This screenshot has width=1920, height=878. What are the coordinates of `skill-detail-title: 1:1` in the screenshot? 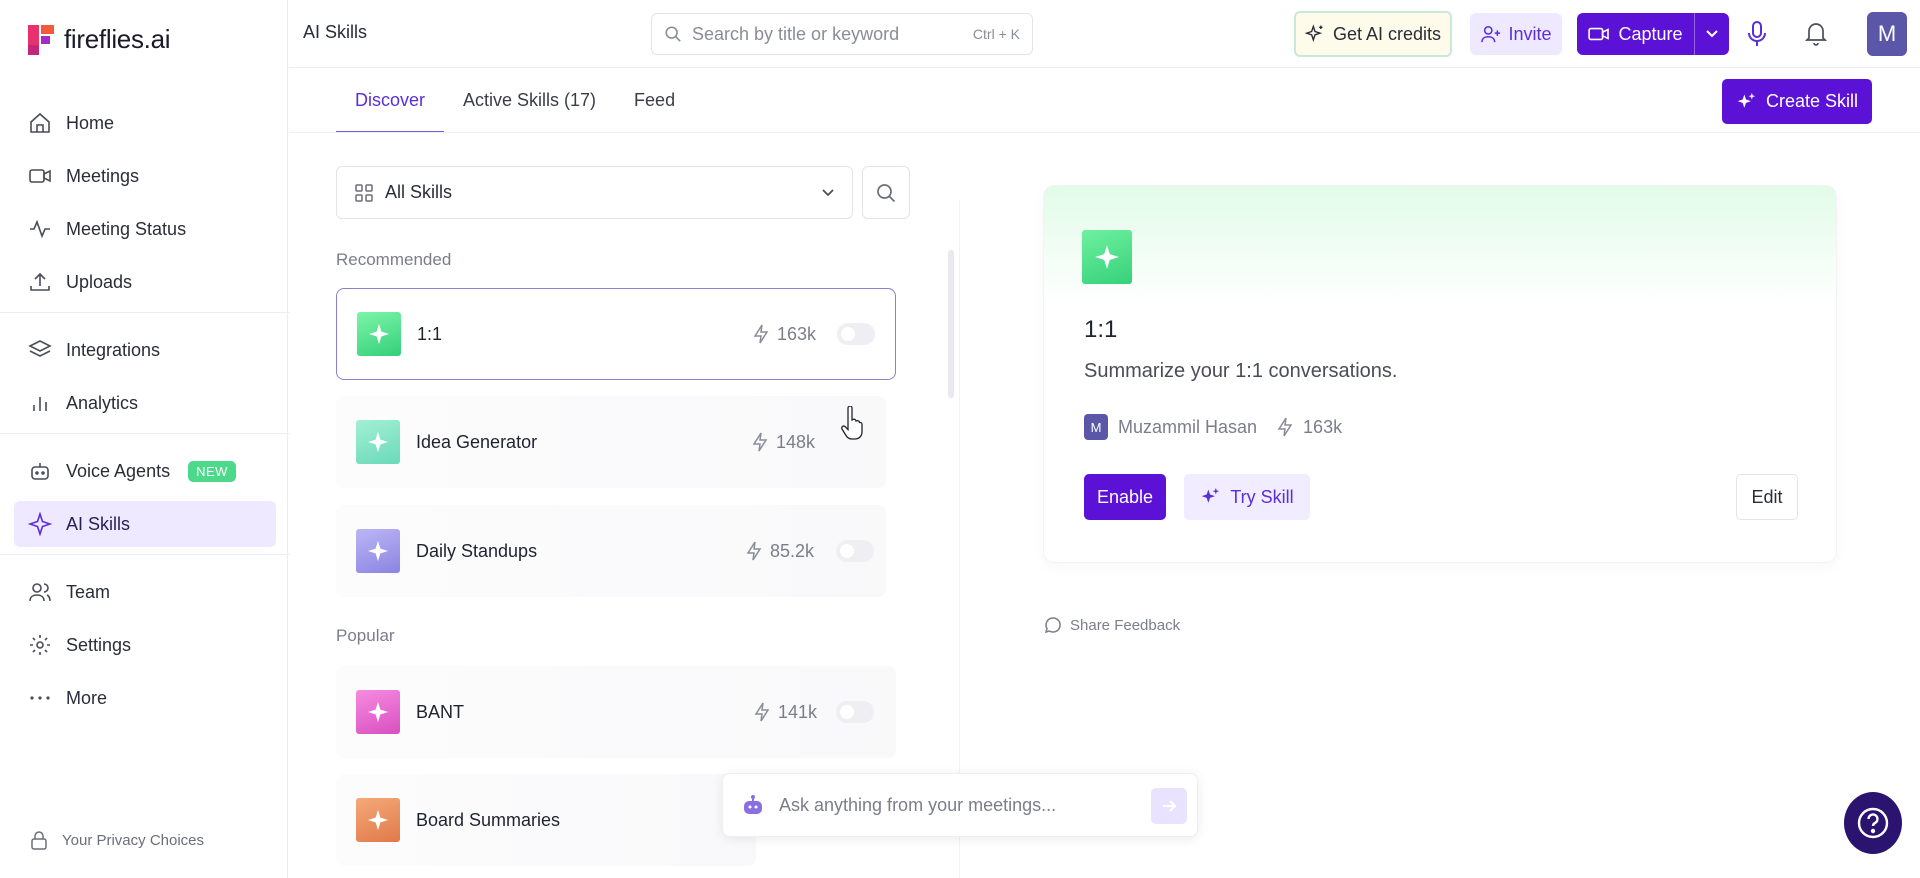 It's located at (1101, 329).